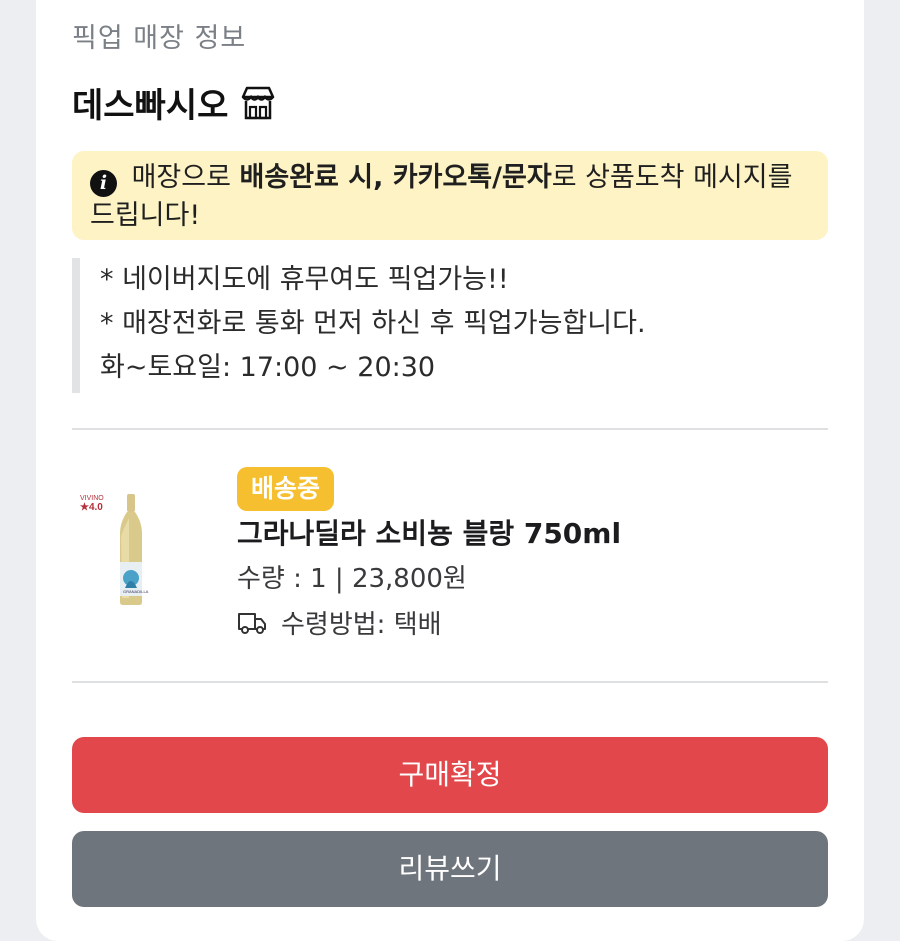 This screenshot has width=900, height=941. Describe the element at coordinates (91, 507) in the screenshot. I see `vivino-rating: ★4.0` at that location.